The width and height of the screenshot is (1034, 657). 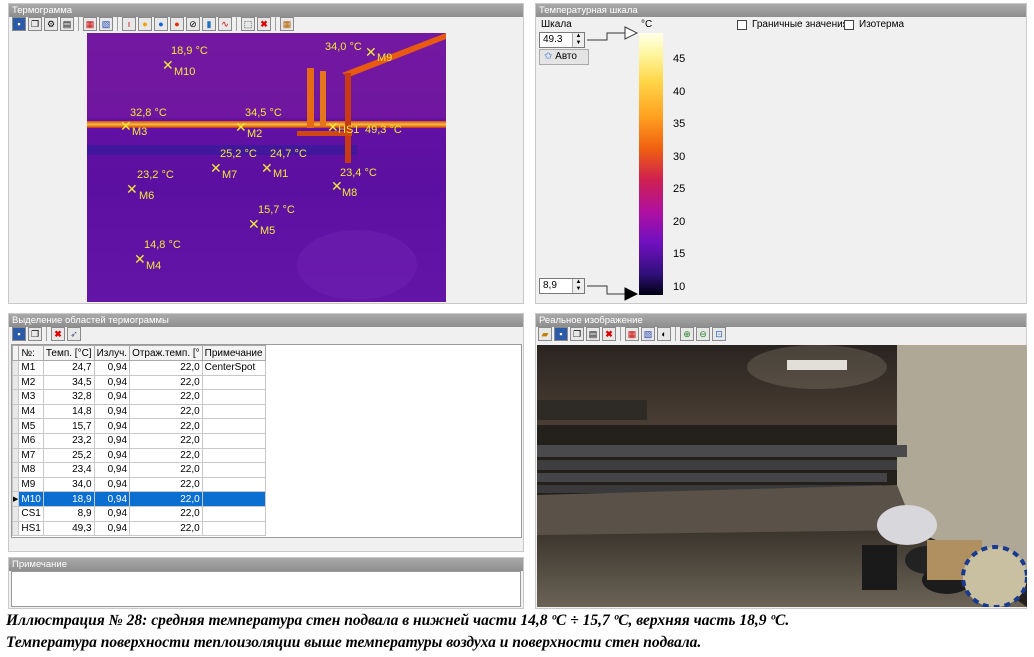 What do you see at coordinates (268, 231) in the screenshot?
I see `marker-id-label: M5` at bounding box center [268, 231].